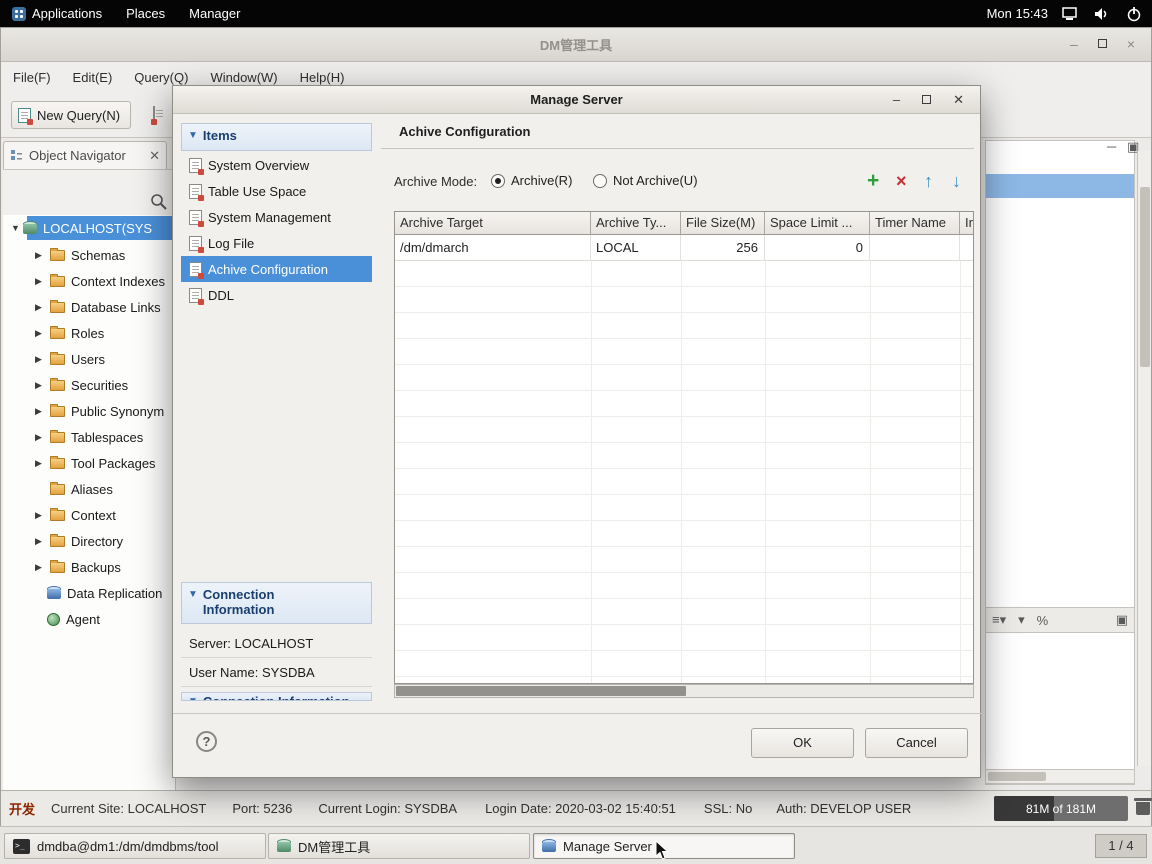  I want to click on desktop-top-panel: Applications Places Manager Mon 15:43, so click(576, 13).